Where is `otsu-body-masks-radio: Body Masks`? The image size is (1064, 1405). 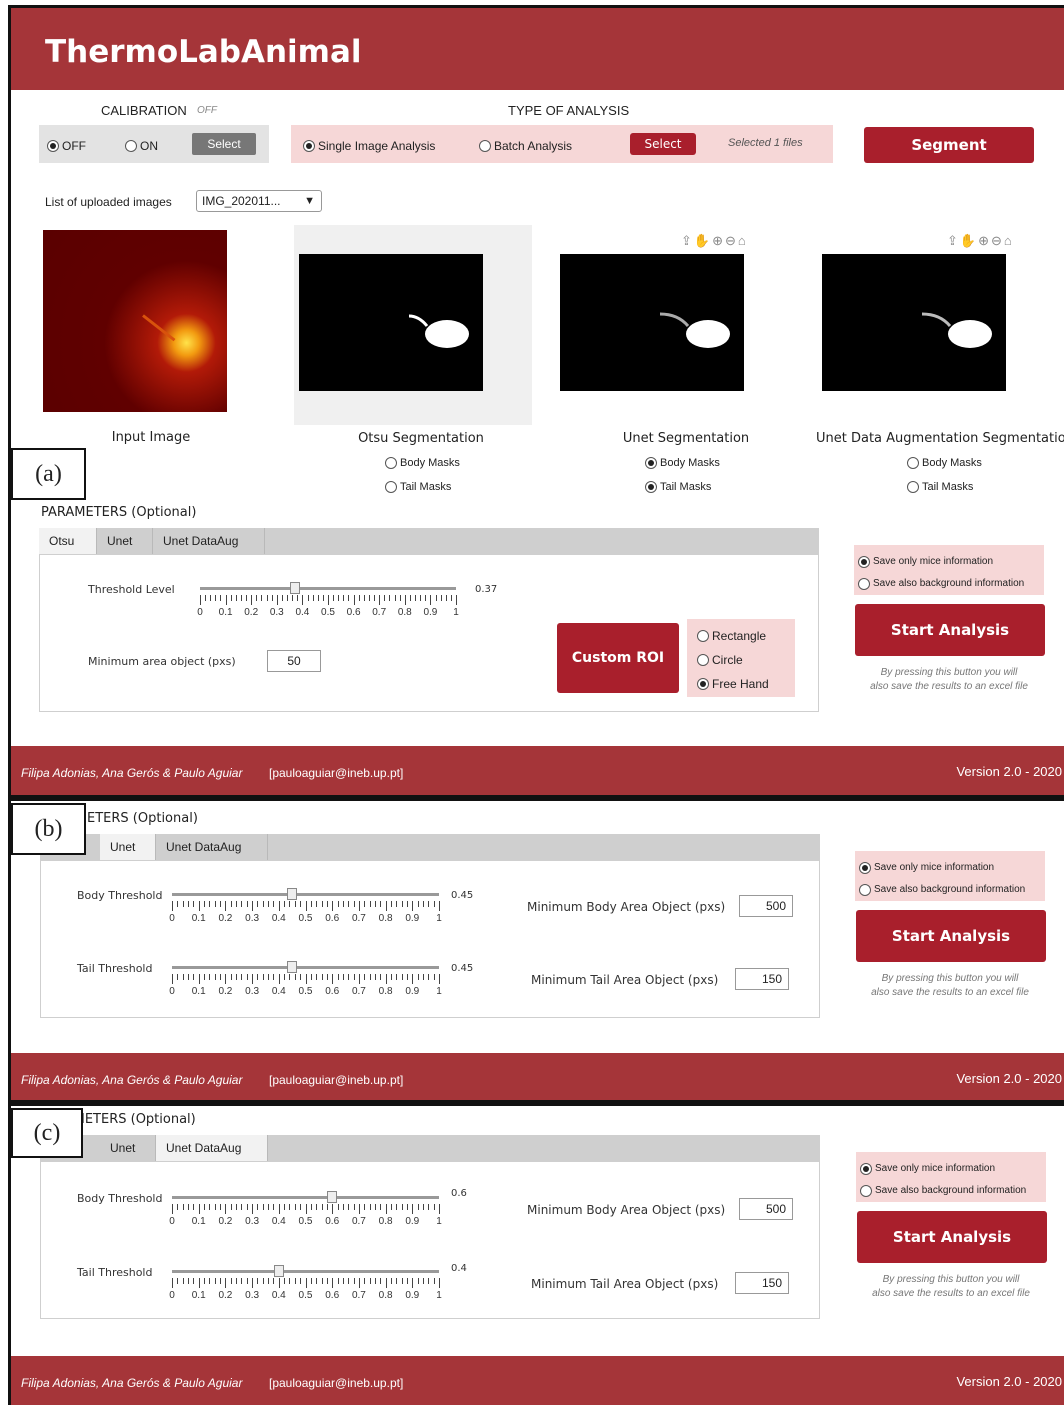
otsu-body-masks-radio: Body Masks is located at coordinates (422, 463).